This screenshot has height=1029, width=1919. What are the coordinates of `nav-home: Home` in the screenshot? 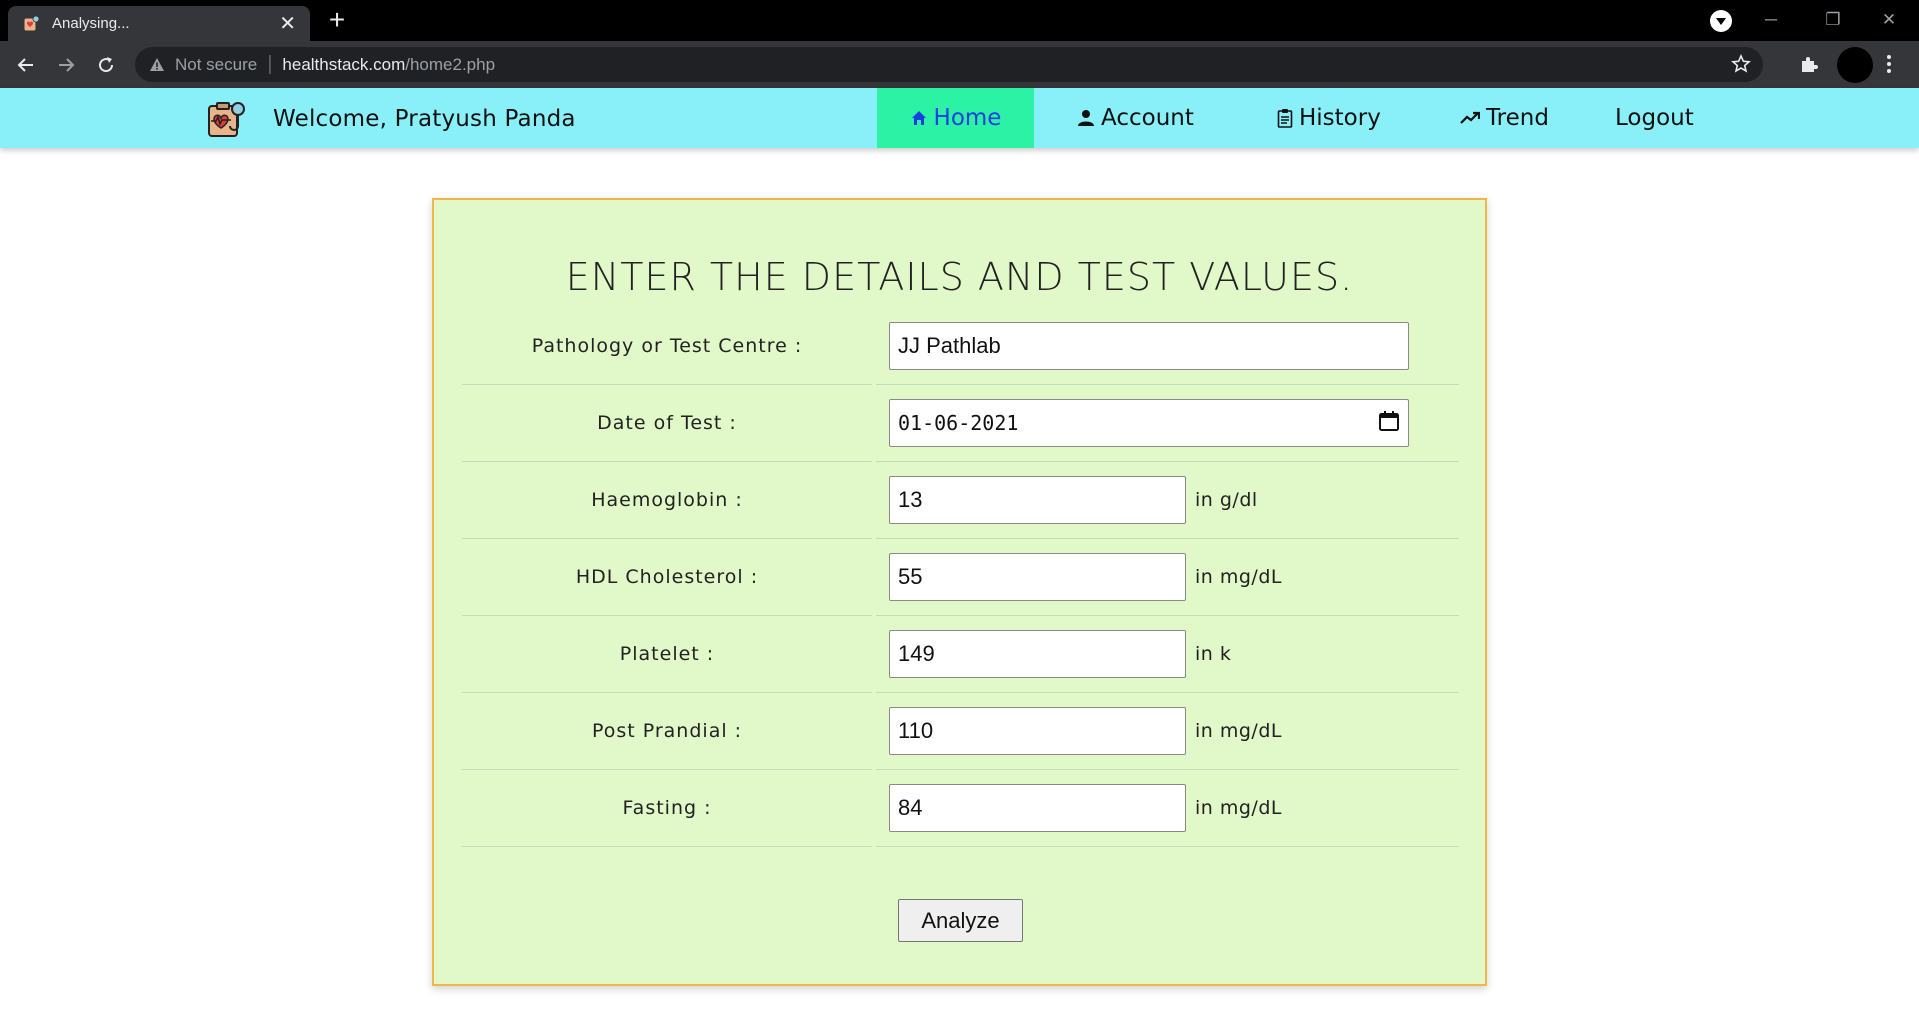 It's located at (955, 118).